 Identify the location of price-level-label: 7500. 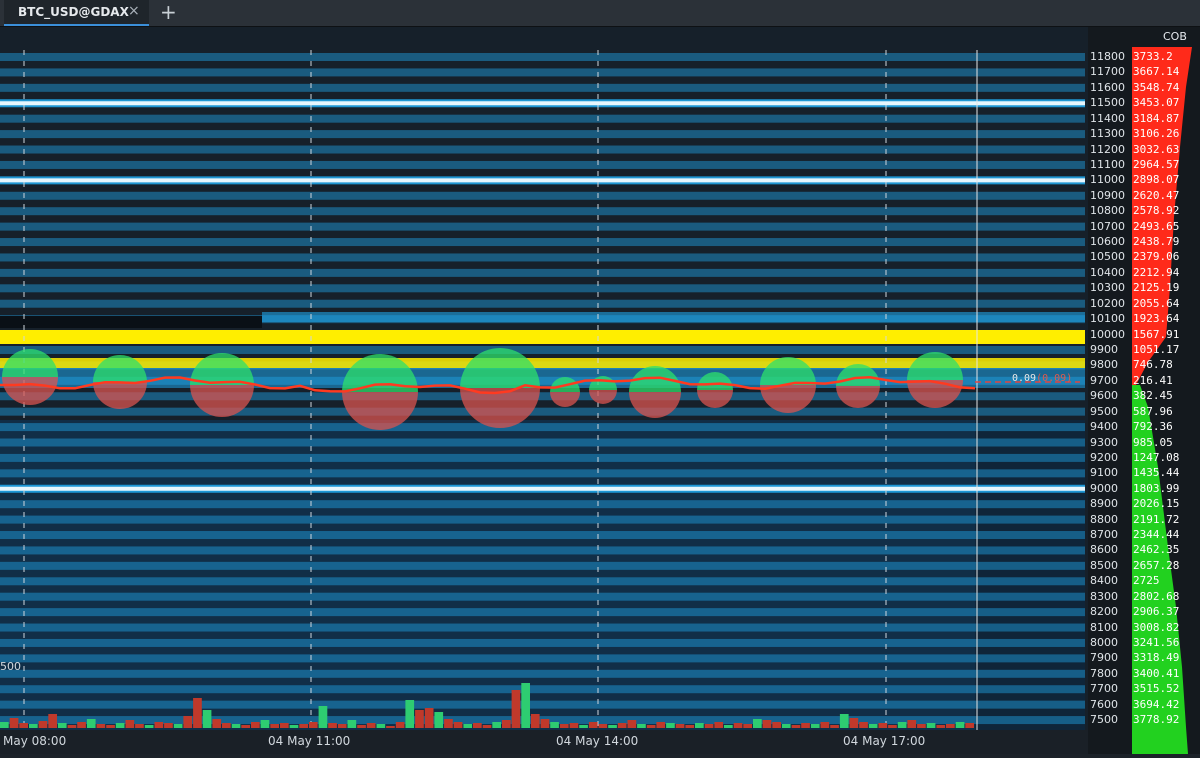
(1104, 720).